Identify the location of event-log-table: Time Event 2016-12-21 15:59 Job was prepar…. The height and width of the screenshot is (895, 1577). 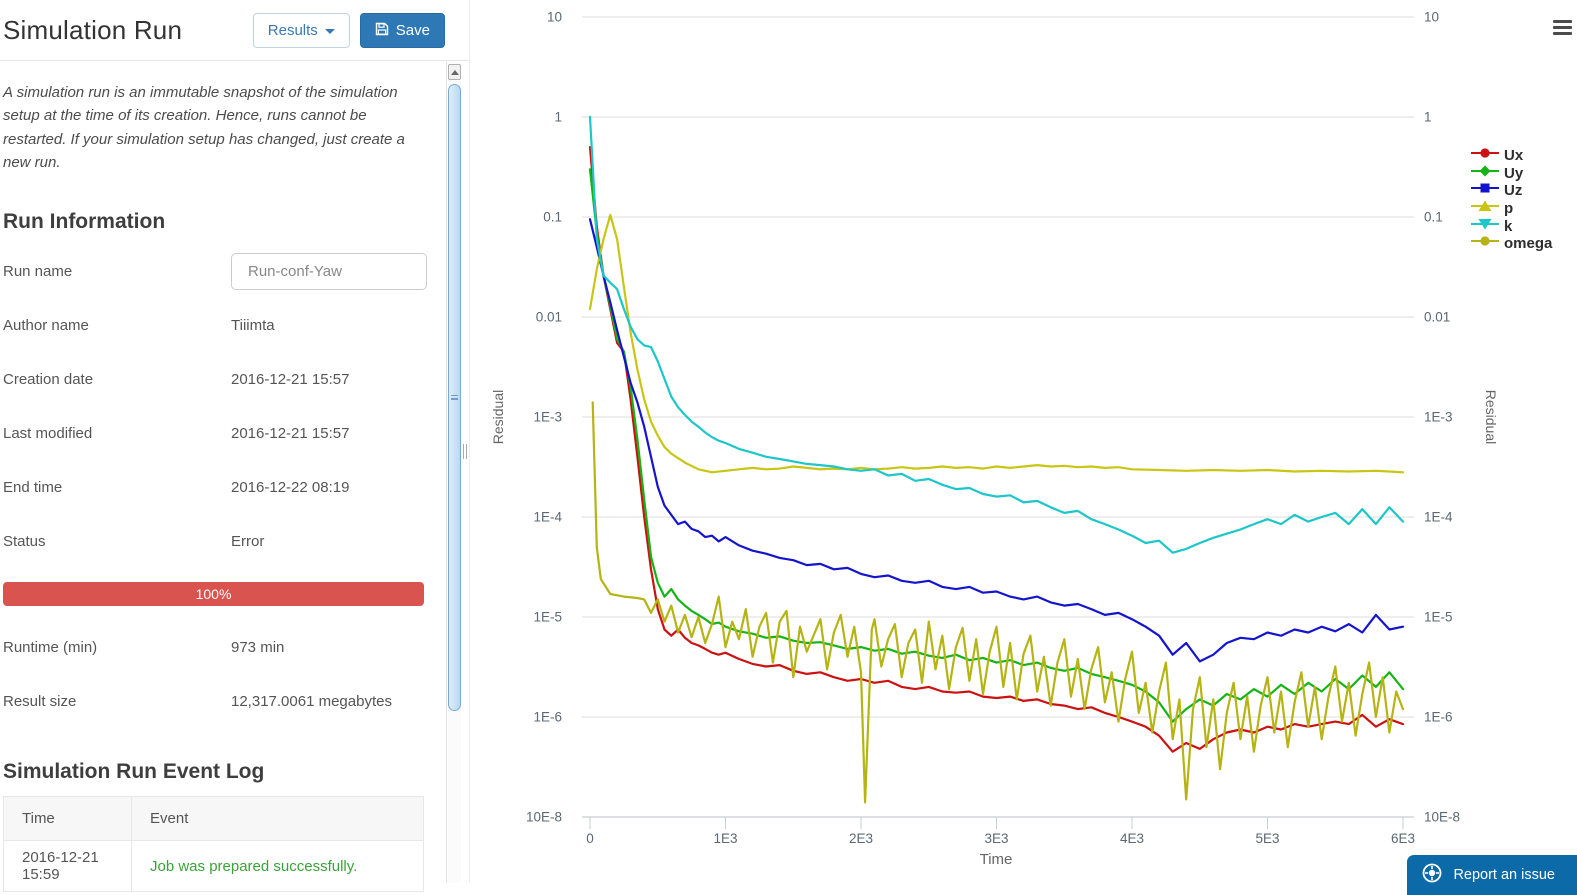
(213, 844).